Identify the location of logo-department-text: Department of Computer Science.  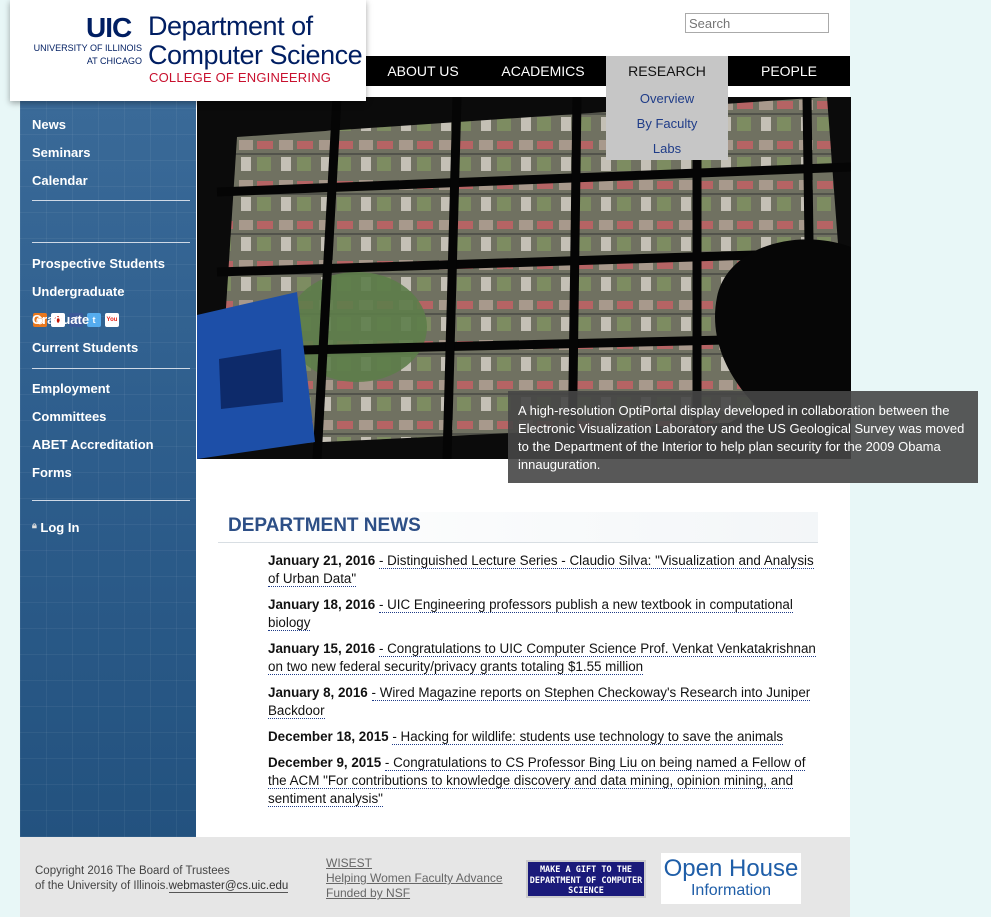
(255, 40).